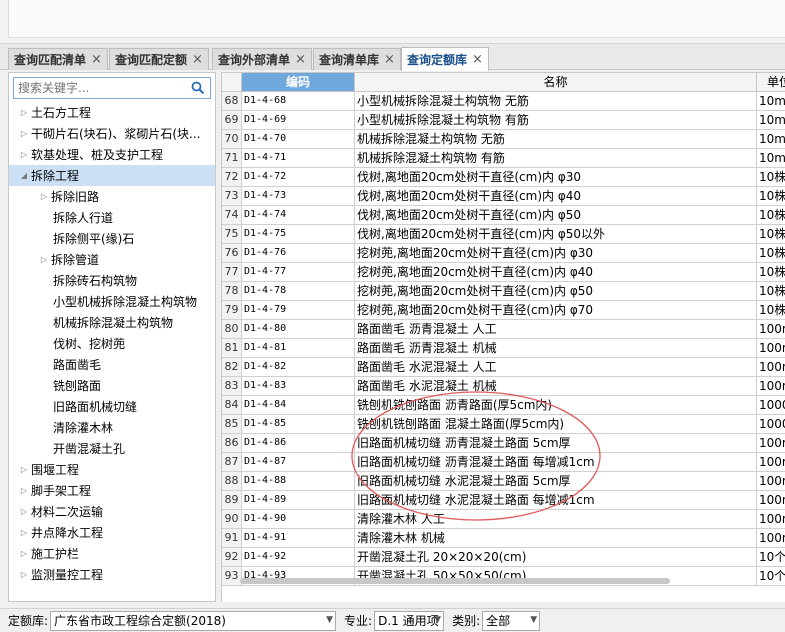 The width and height of the screenshot is (785, 632). Describe the element at coordinates (503, 310) in the screenshot. I see `table-row: 79 D1-4-79 挖树蔸,离地面20cm处树干直径(cm)内 φ70 10株` at that location.